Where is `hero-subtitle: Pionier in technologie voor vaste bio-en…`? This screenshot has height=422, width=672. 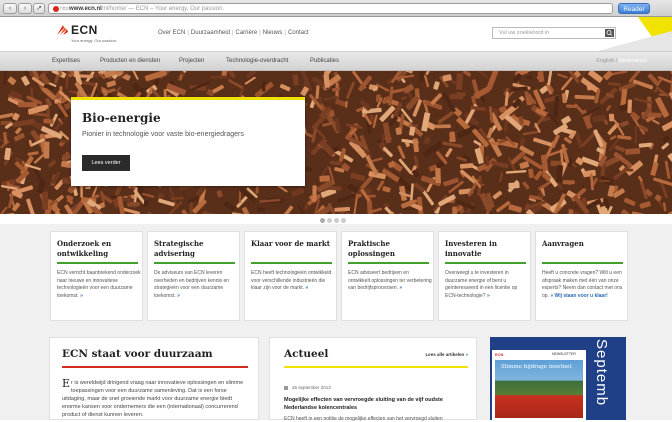 hero-subtitle: Pionier in technologie voor vaste bio-en… is located at coordinates (163, 134).